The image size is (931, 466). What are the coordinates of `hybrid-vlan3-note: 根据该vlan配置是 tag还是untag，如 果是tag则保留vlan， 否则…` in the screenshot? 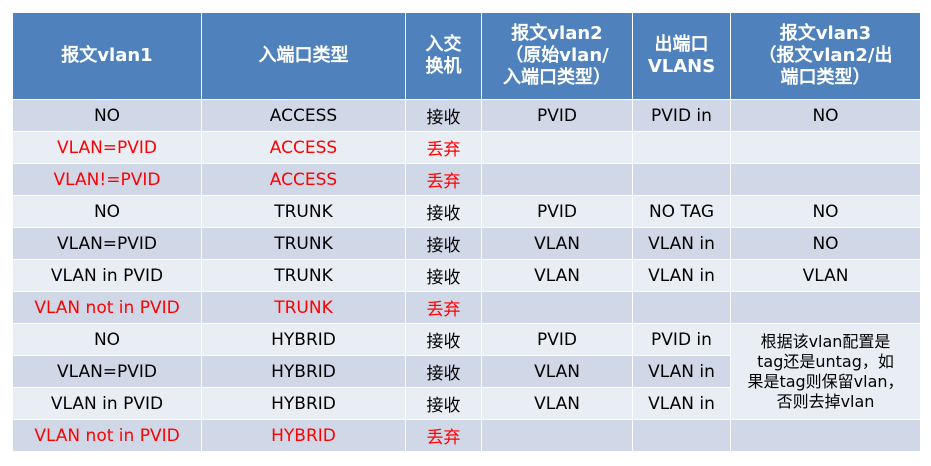 It's located at (825, 371).